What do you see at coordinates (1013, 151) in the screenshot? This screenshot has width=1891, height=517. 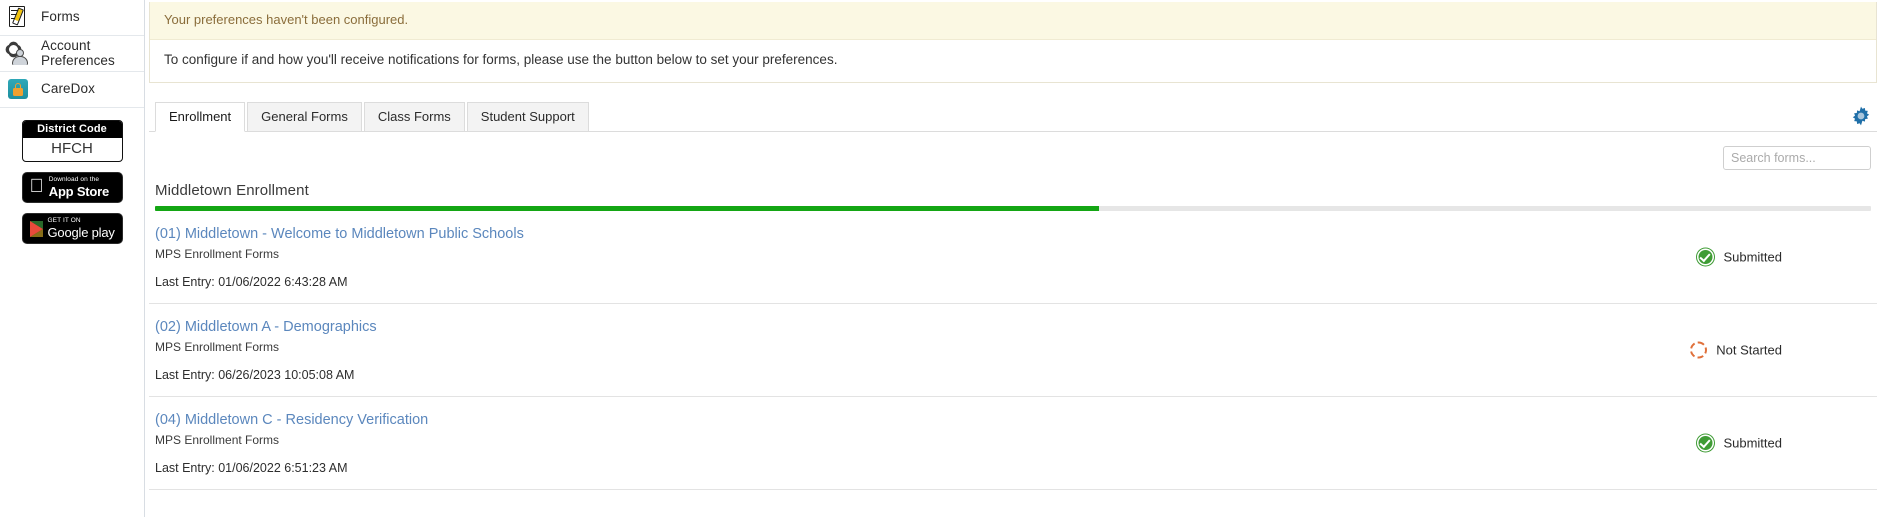 I see `search-row` at bounding box center [1013, 151].